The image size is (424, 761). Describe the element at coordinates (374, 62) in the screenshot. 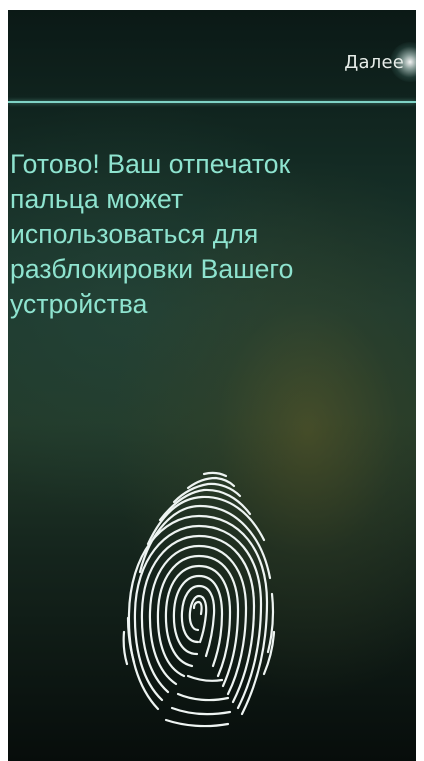

I see `next-button: Далее` at that location.